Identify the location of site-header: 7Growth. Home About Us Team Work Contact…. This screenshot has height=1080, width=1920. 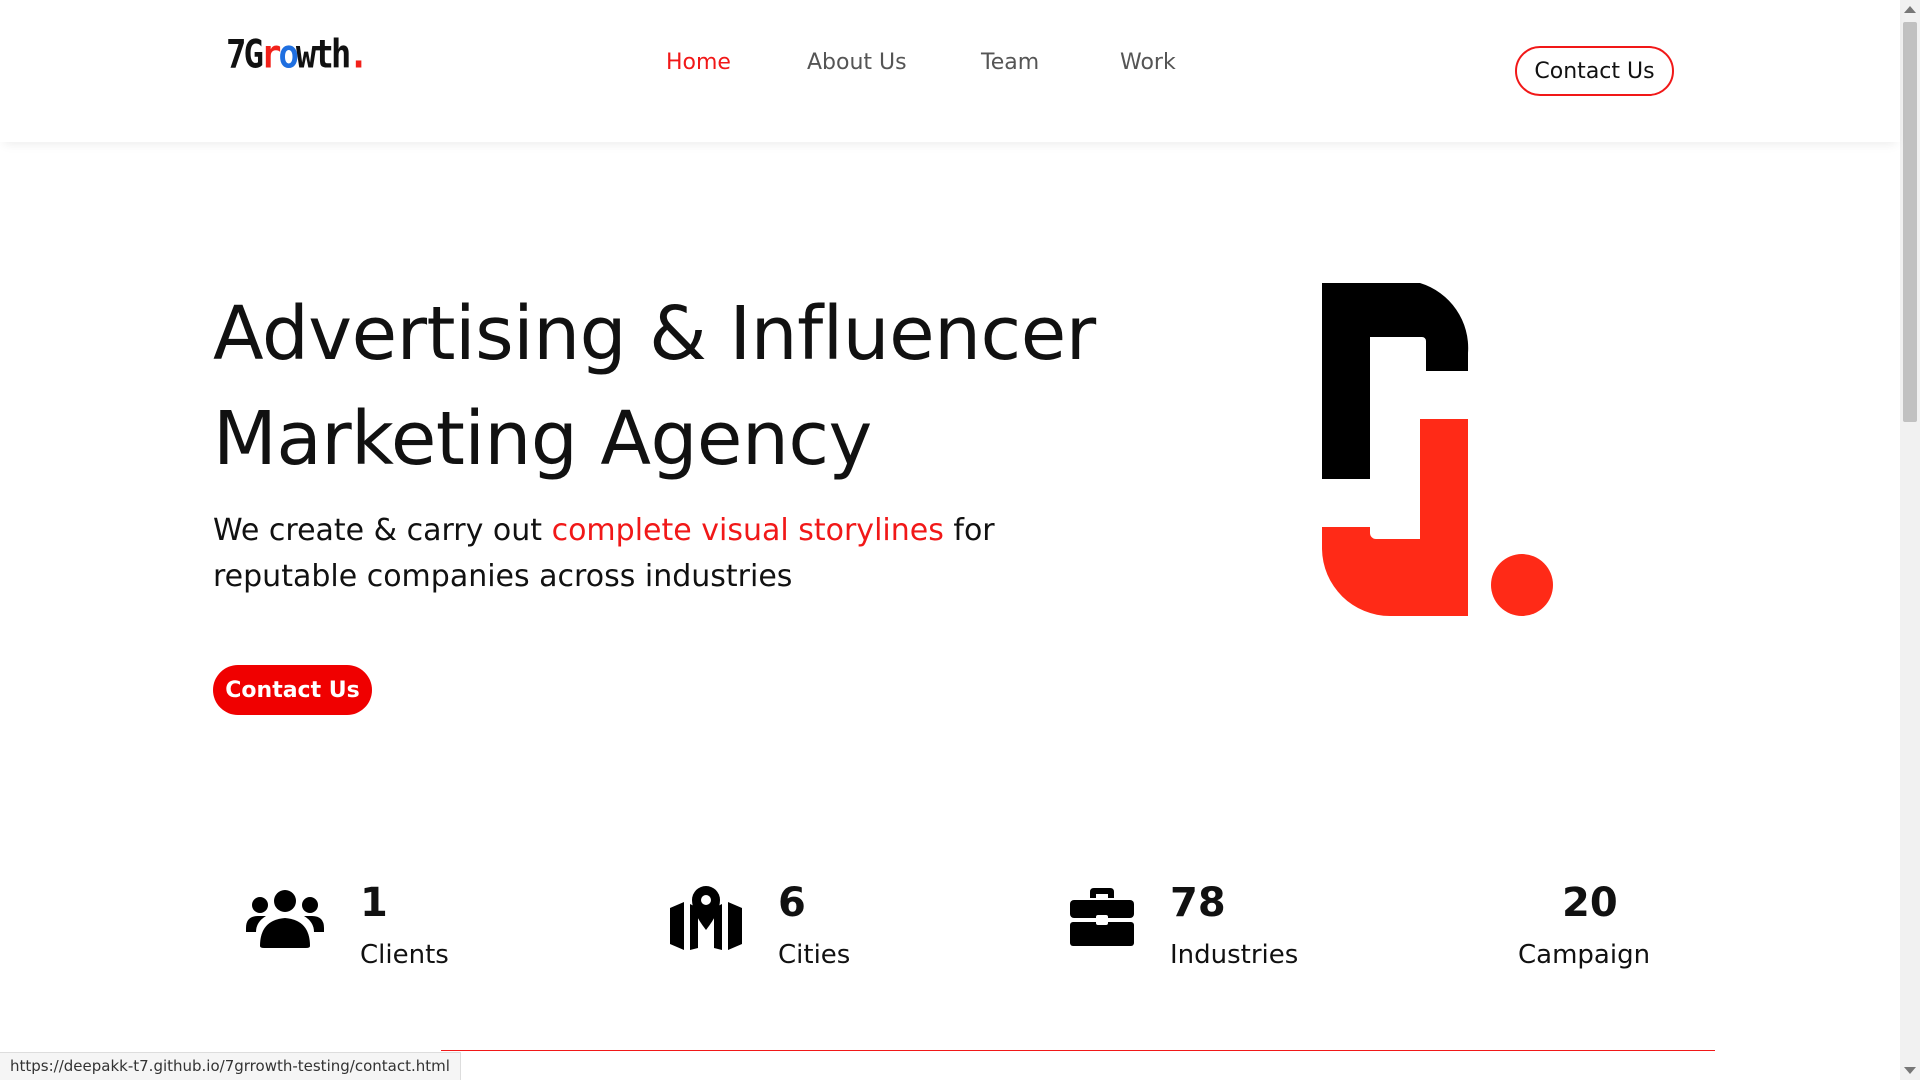
(950, 71).